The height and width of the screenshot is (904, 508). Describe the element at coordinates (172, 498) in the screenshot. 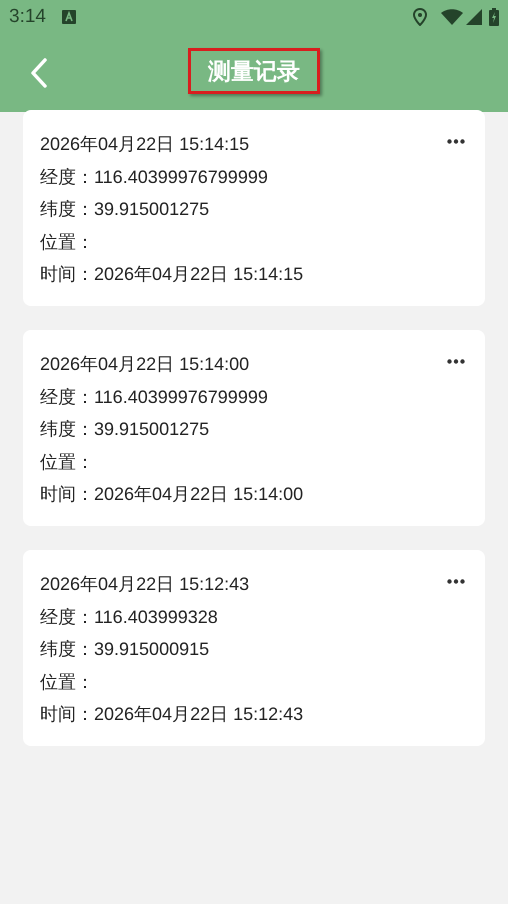

I see `record-field: 时间：2026年04月22日 15:14:00` at that location.